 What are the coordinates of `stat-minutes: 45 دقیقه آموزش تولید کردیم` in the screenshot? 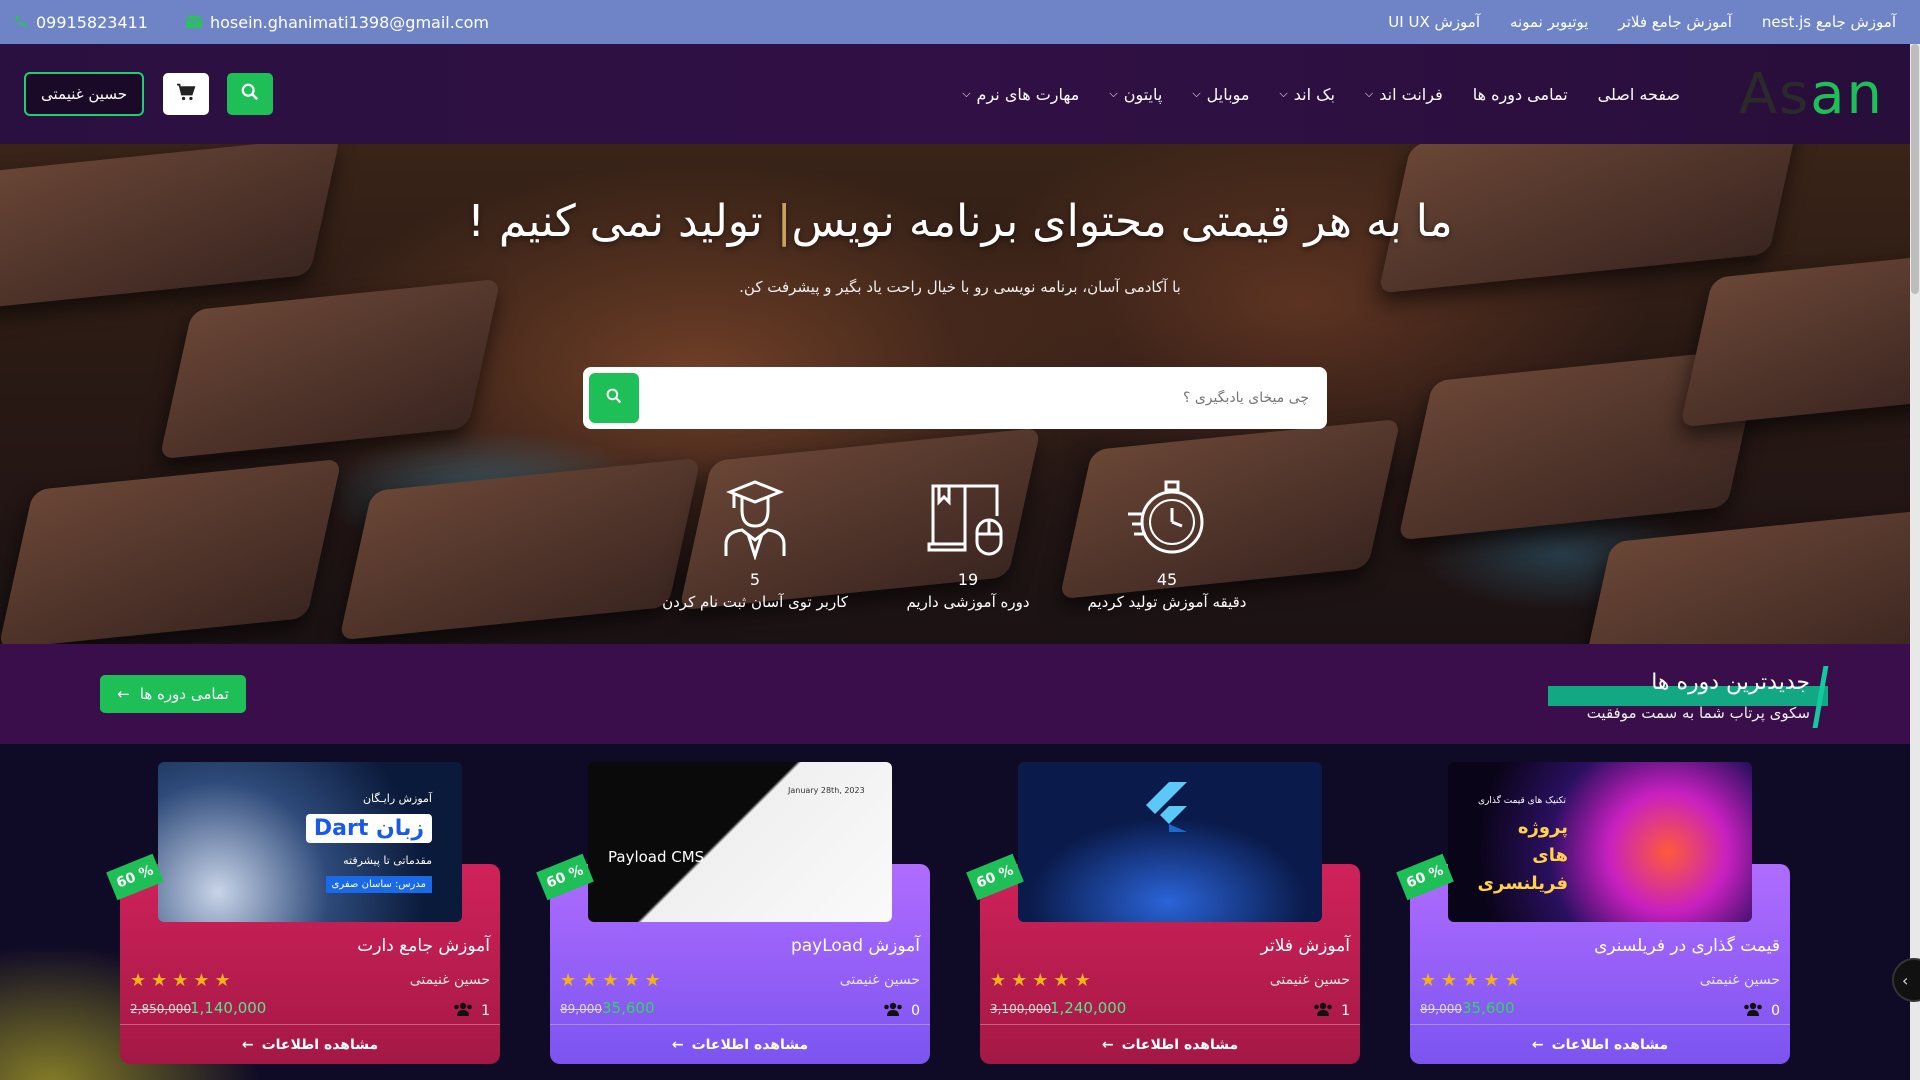 It's located at (1167, 542).